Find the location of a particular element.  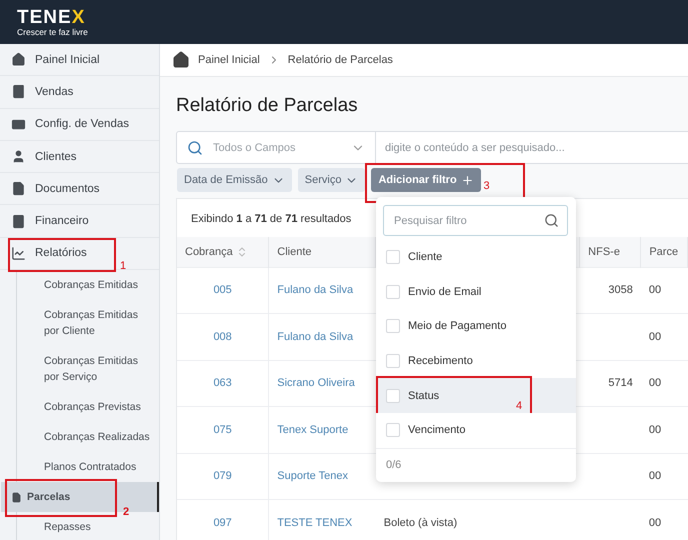

sidebar-subitem: Cobranças Previstas is located at coordinates (92, 407).